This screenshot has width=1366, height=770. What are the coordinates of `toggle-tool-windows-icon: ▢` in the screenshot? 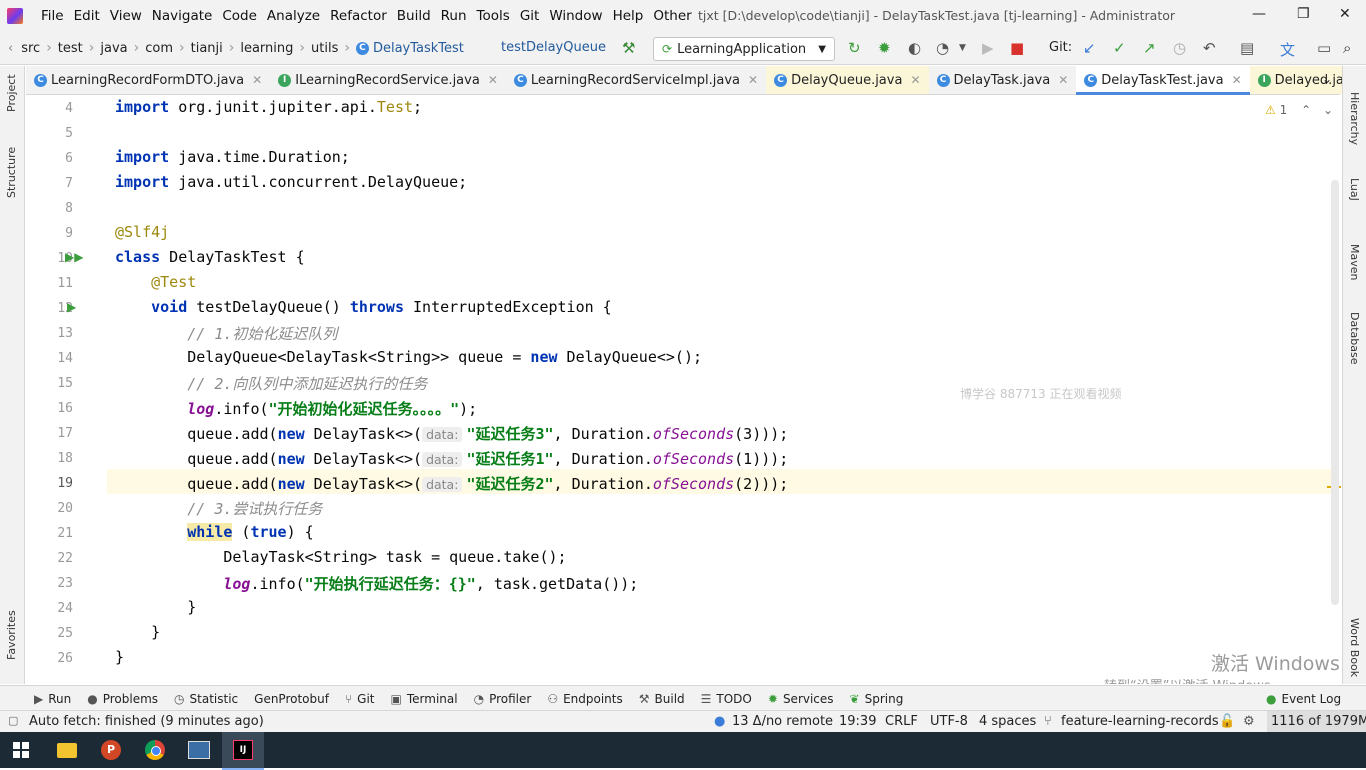 It's located at (13, 720).